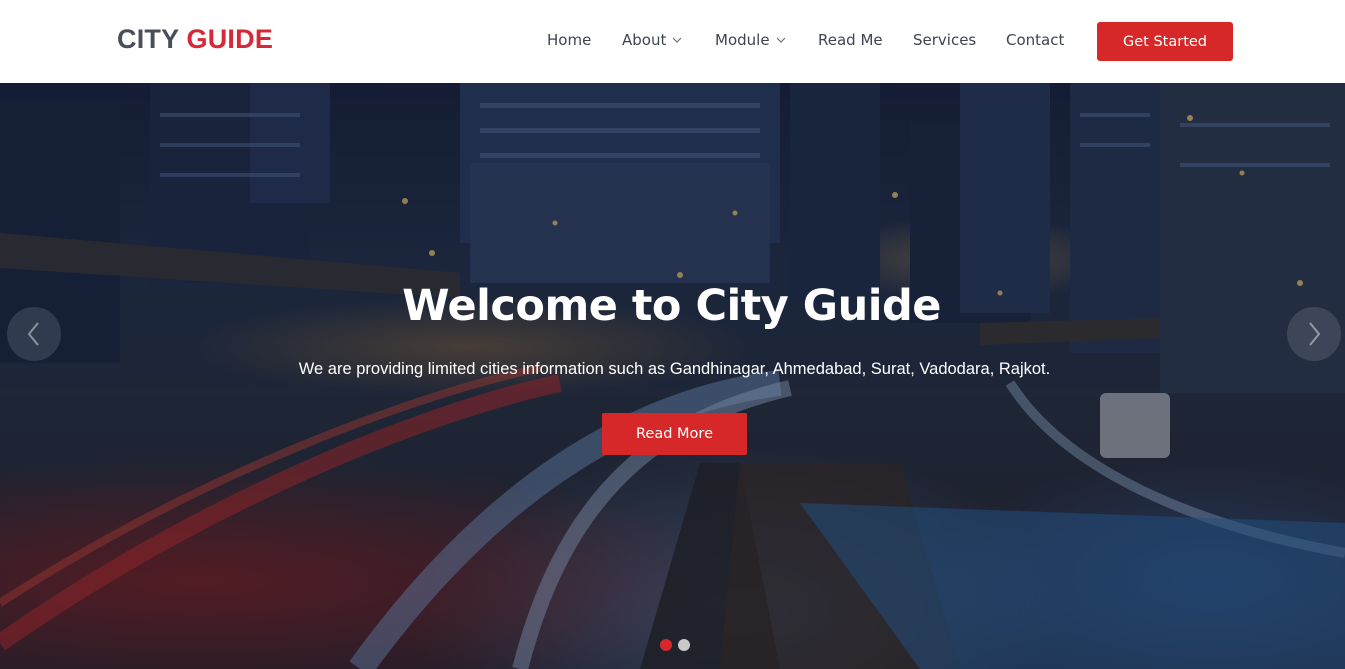 The height and width of the screenshot is (669, 1345). I want to click on nav-module: Module, so click(750, 40).